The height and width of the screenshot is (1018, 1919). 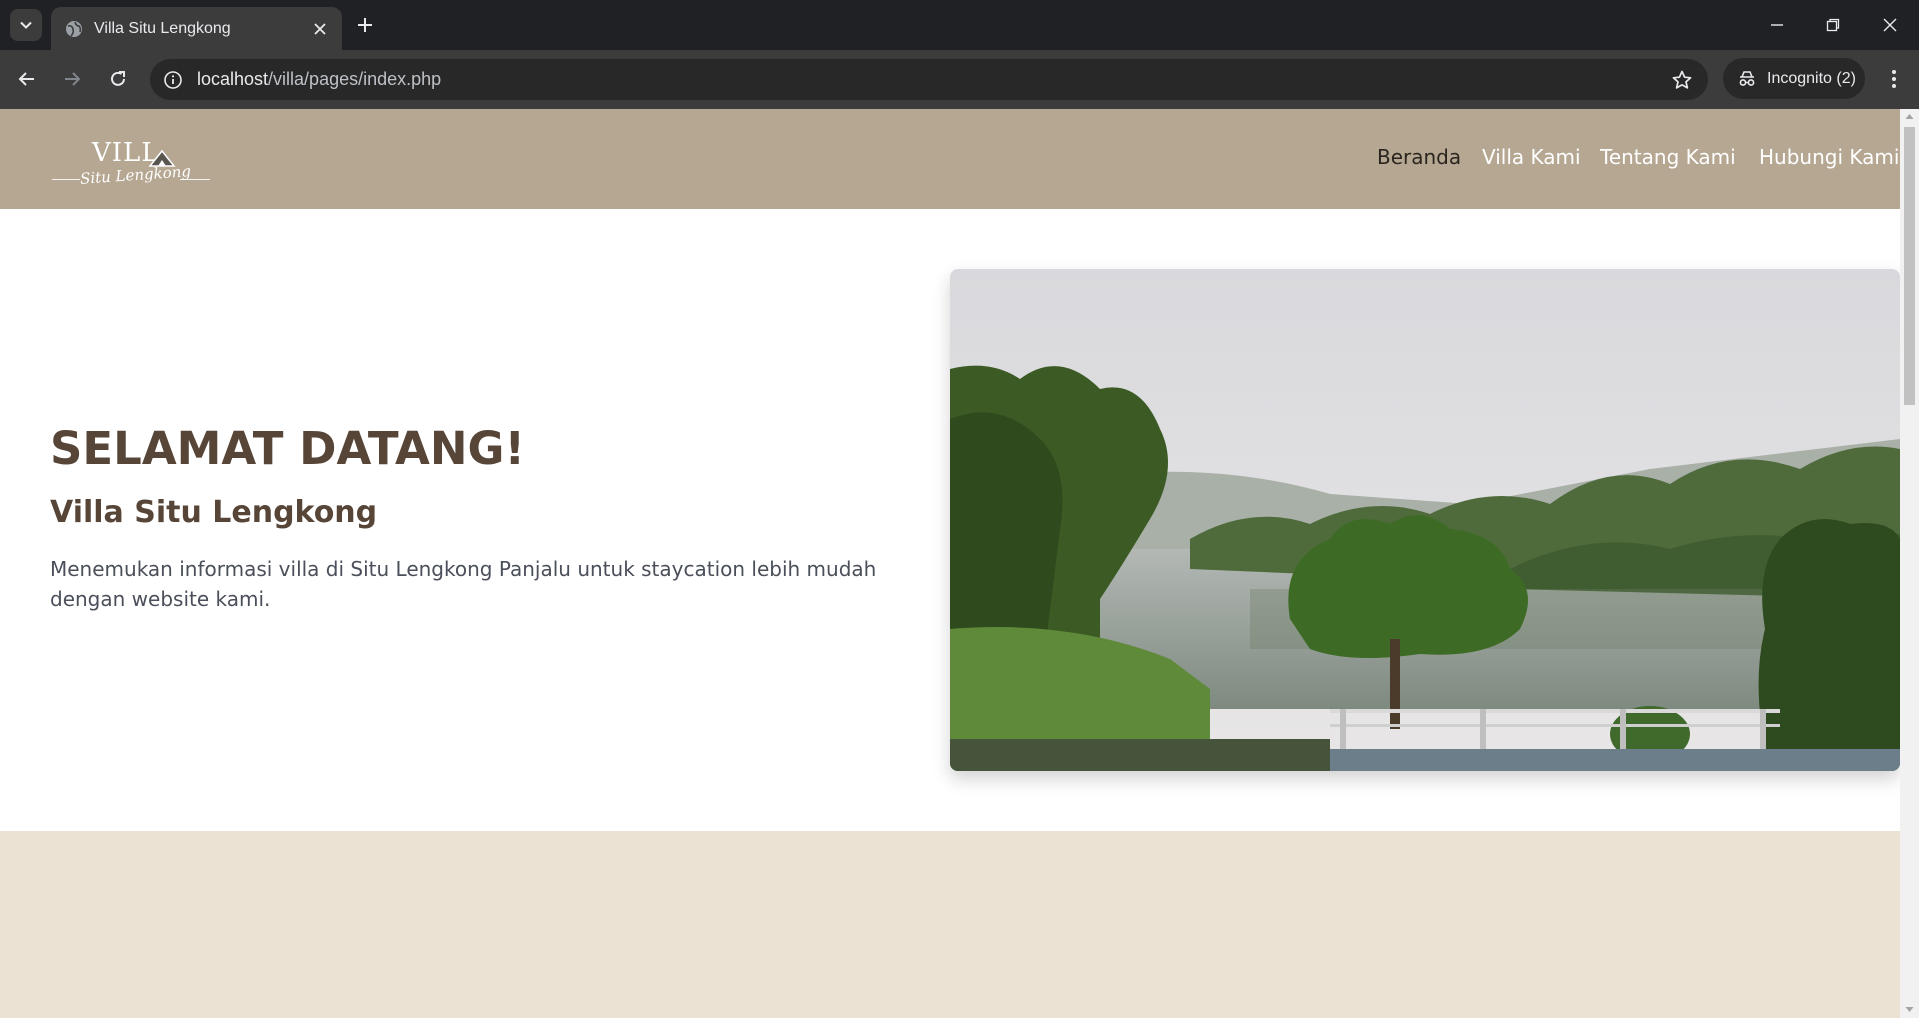 What do you see at coordinates (1909, 116) in the screenshot?
I see `scroll-up-icon` at bounding box center [1909, 116].